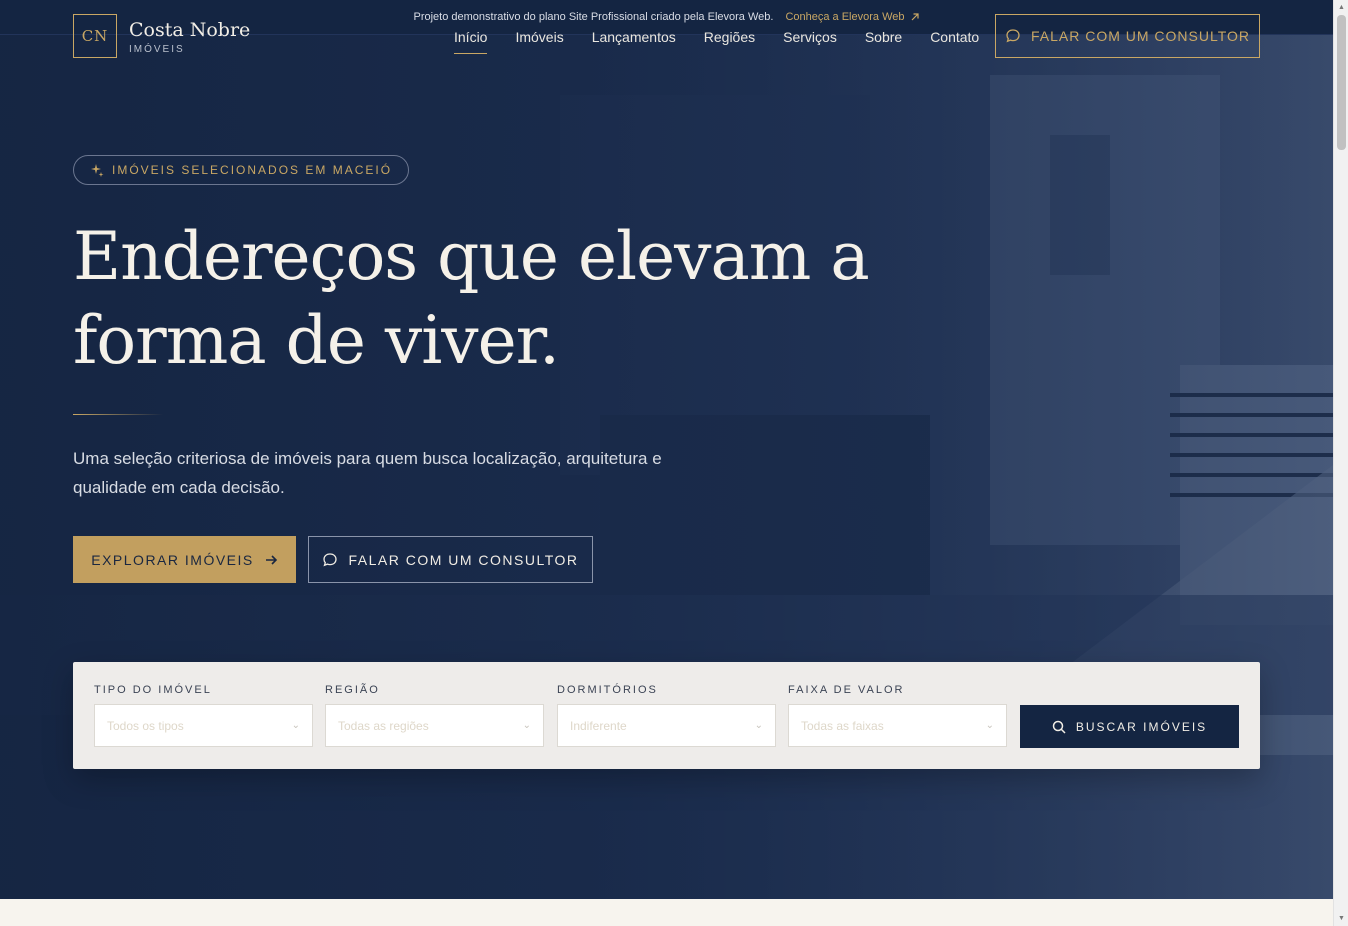  I want to click on location-badge: IMÓVEIS SELECIONADOS EM MACEIÓ, so click(241, 170).